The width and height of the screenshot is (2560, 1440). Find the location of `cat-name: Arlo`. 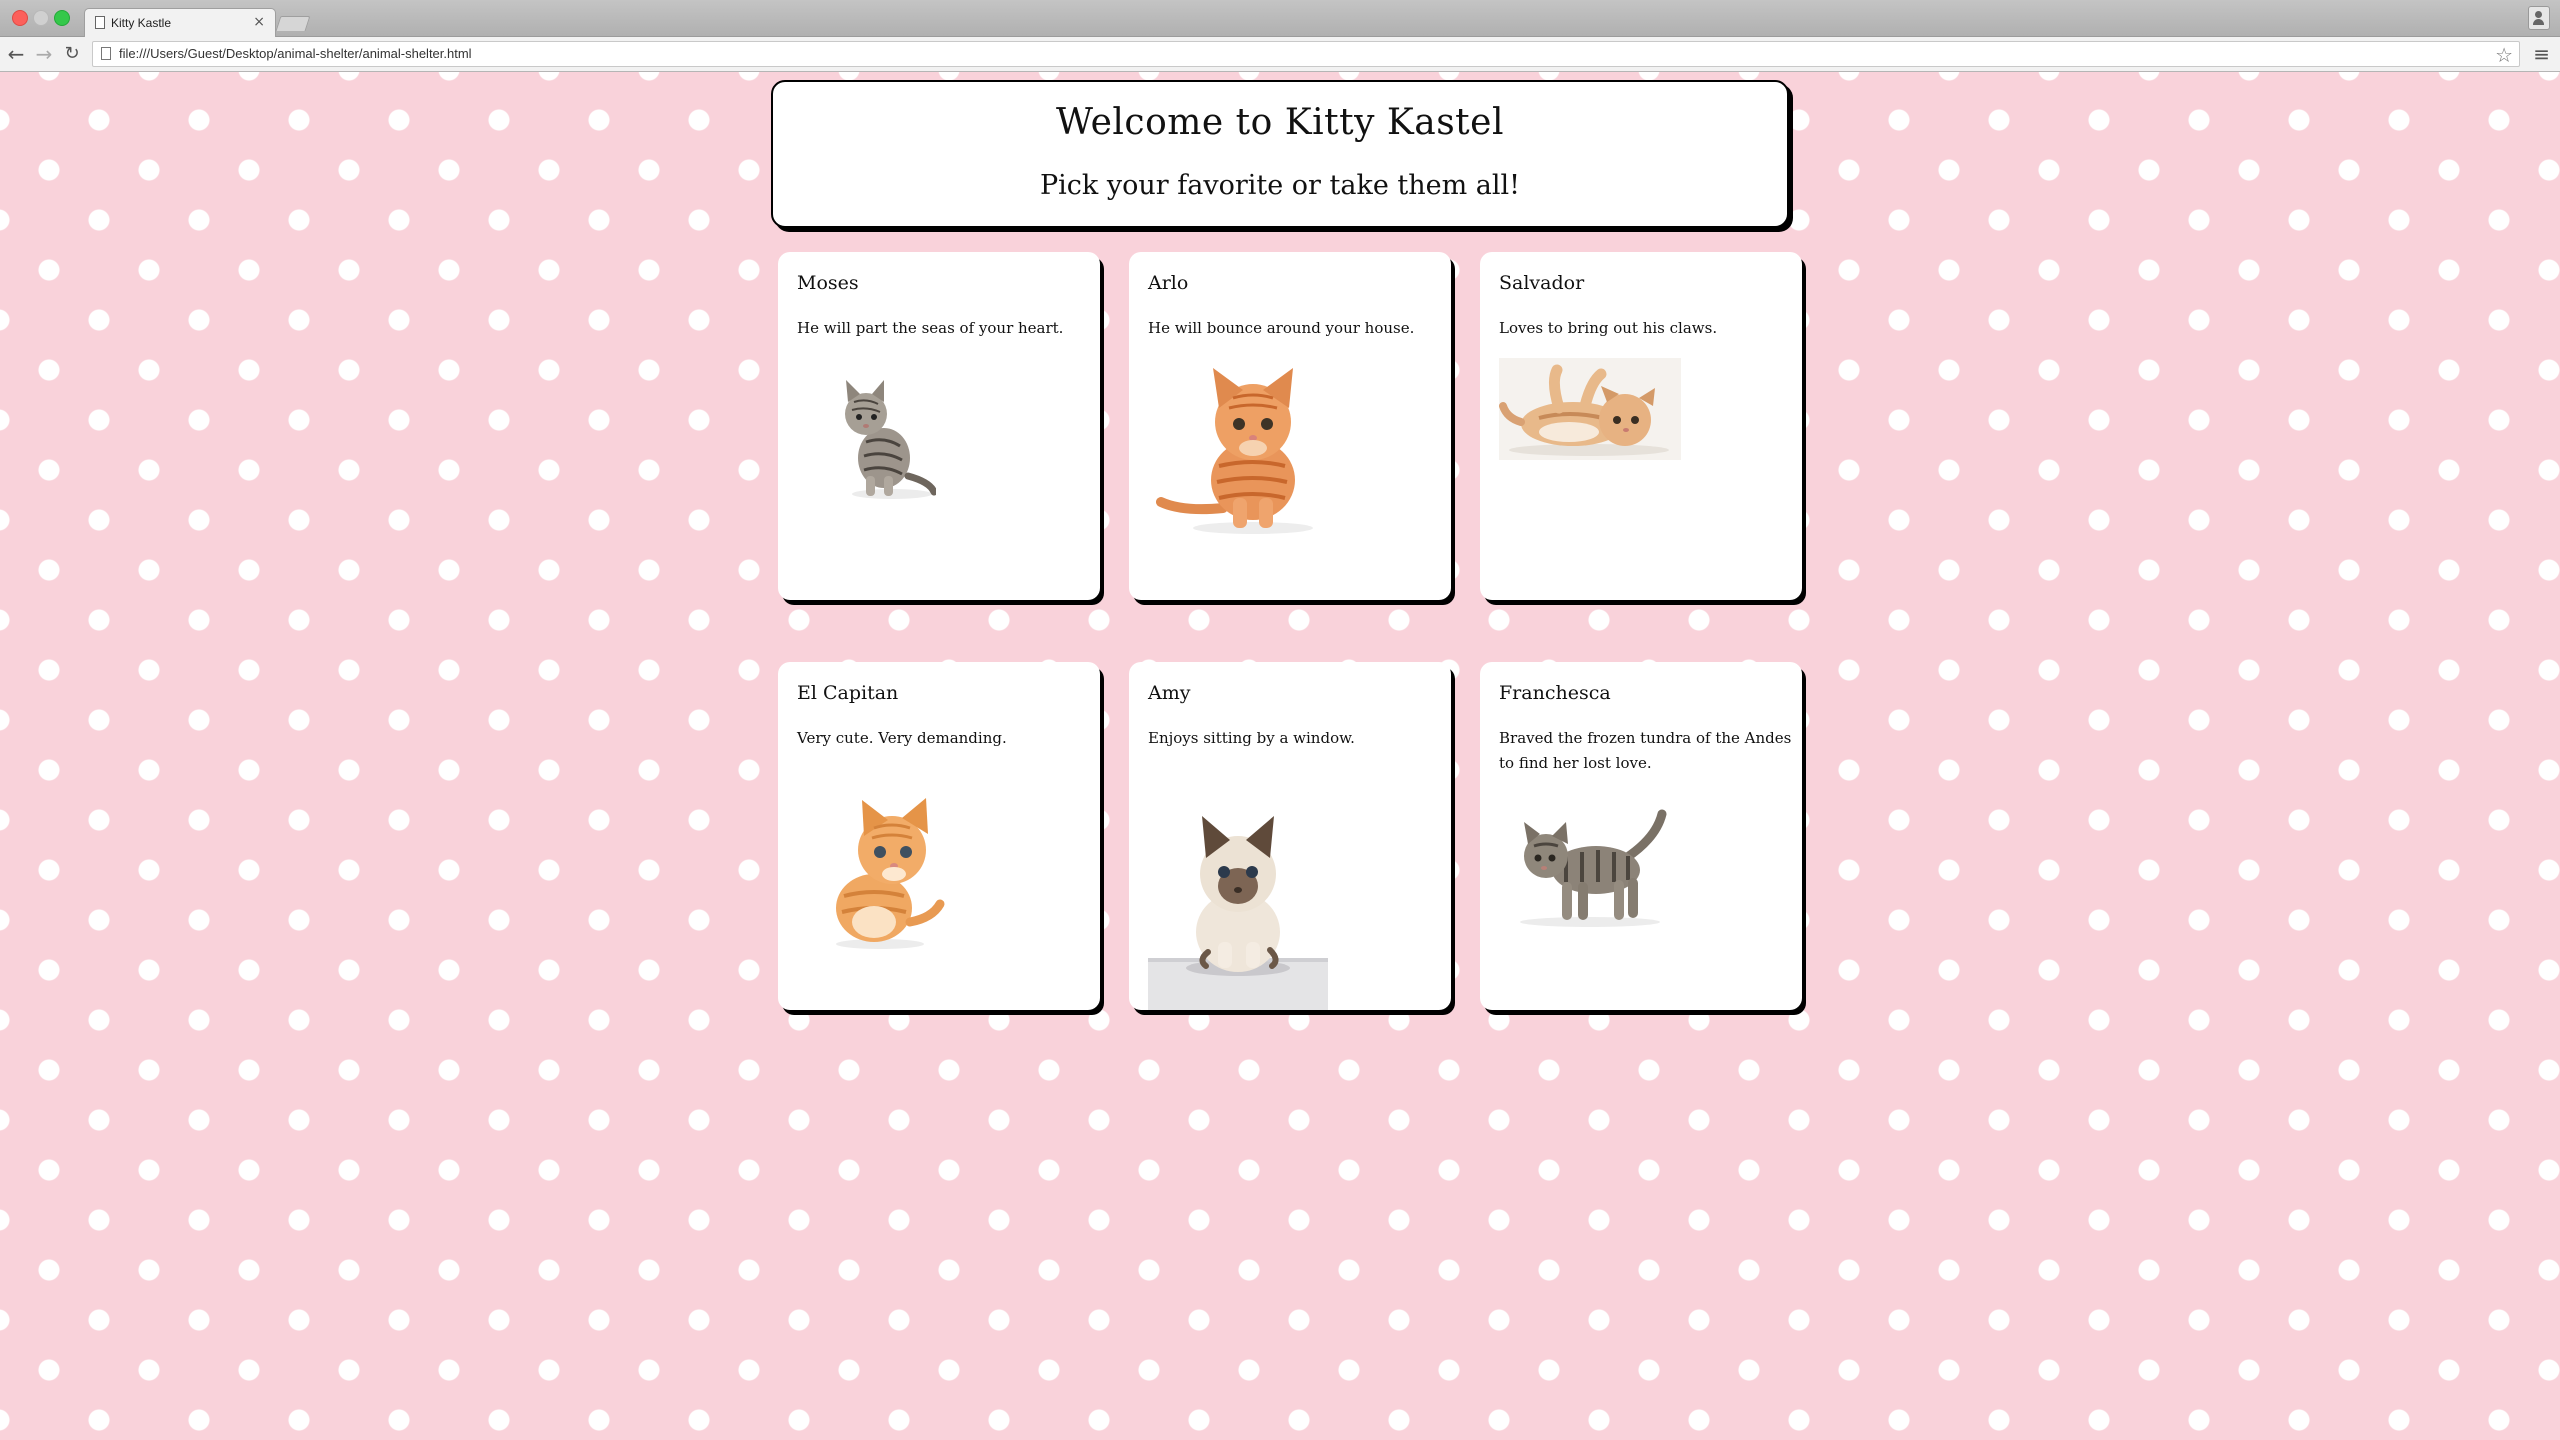

cat-name: Arlo is located at coordinates (1168, 283).